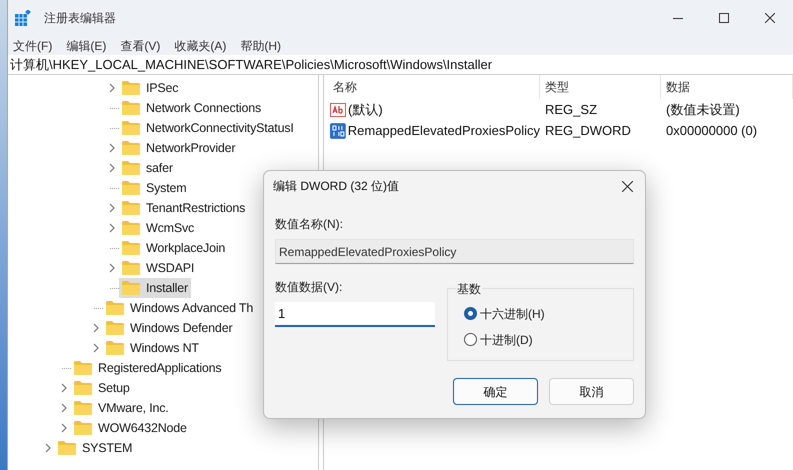  I want to click on tree-item: SYSTEM, so click(95, 448).